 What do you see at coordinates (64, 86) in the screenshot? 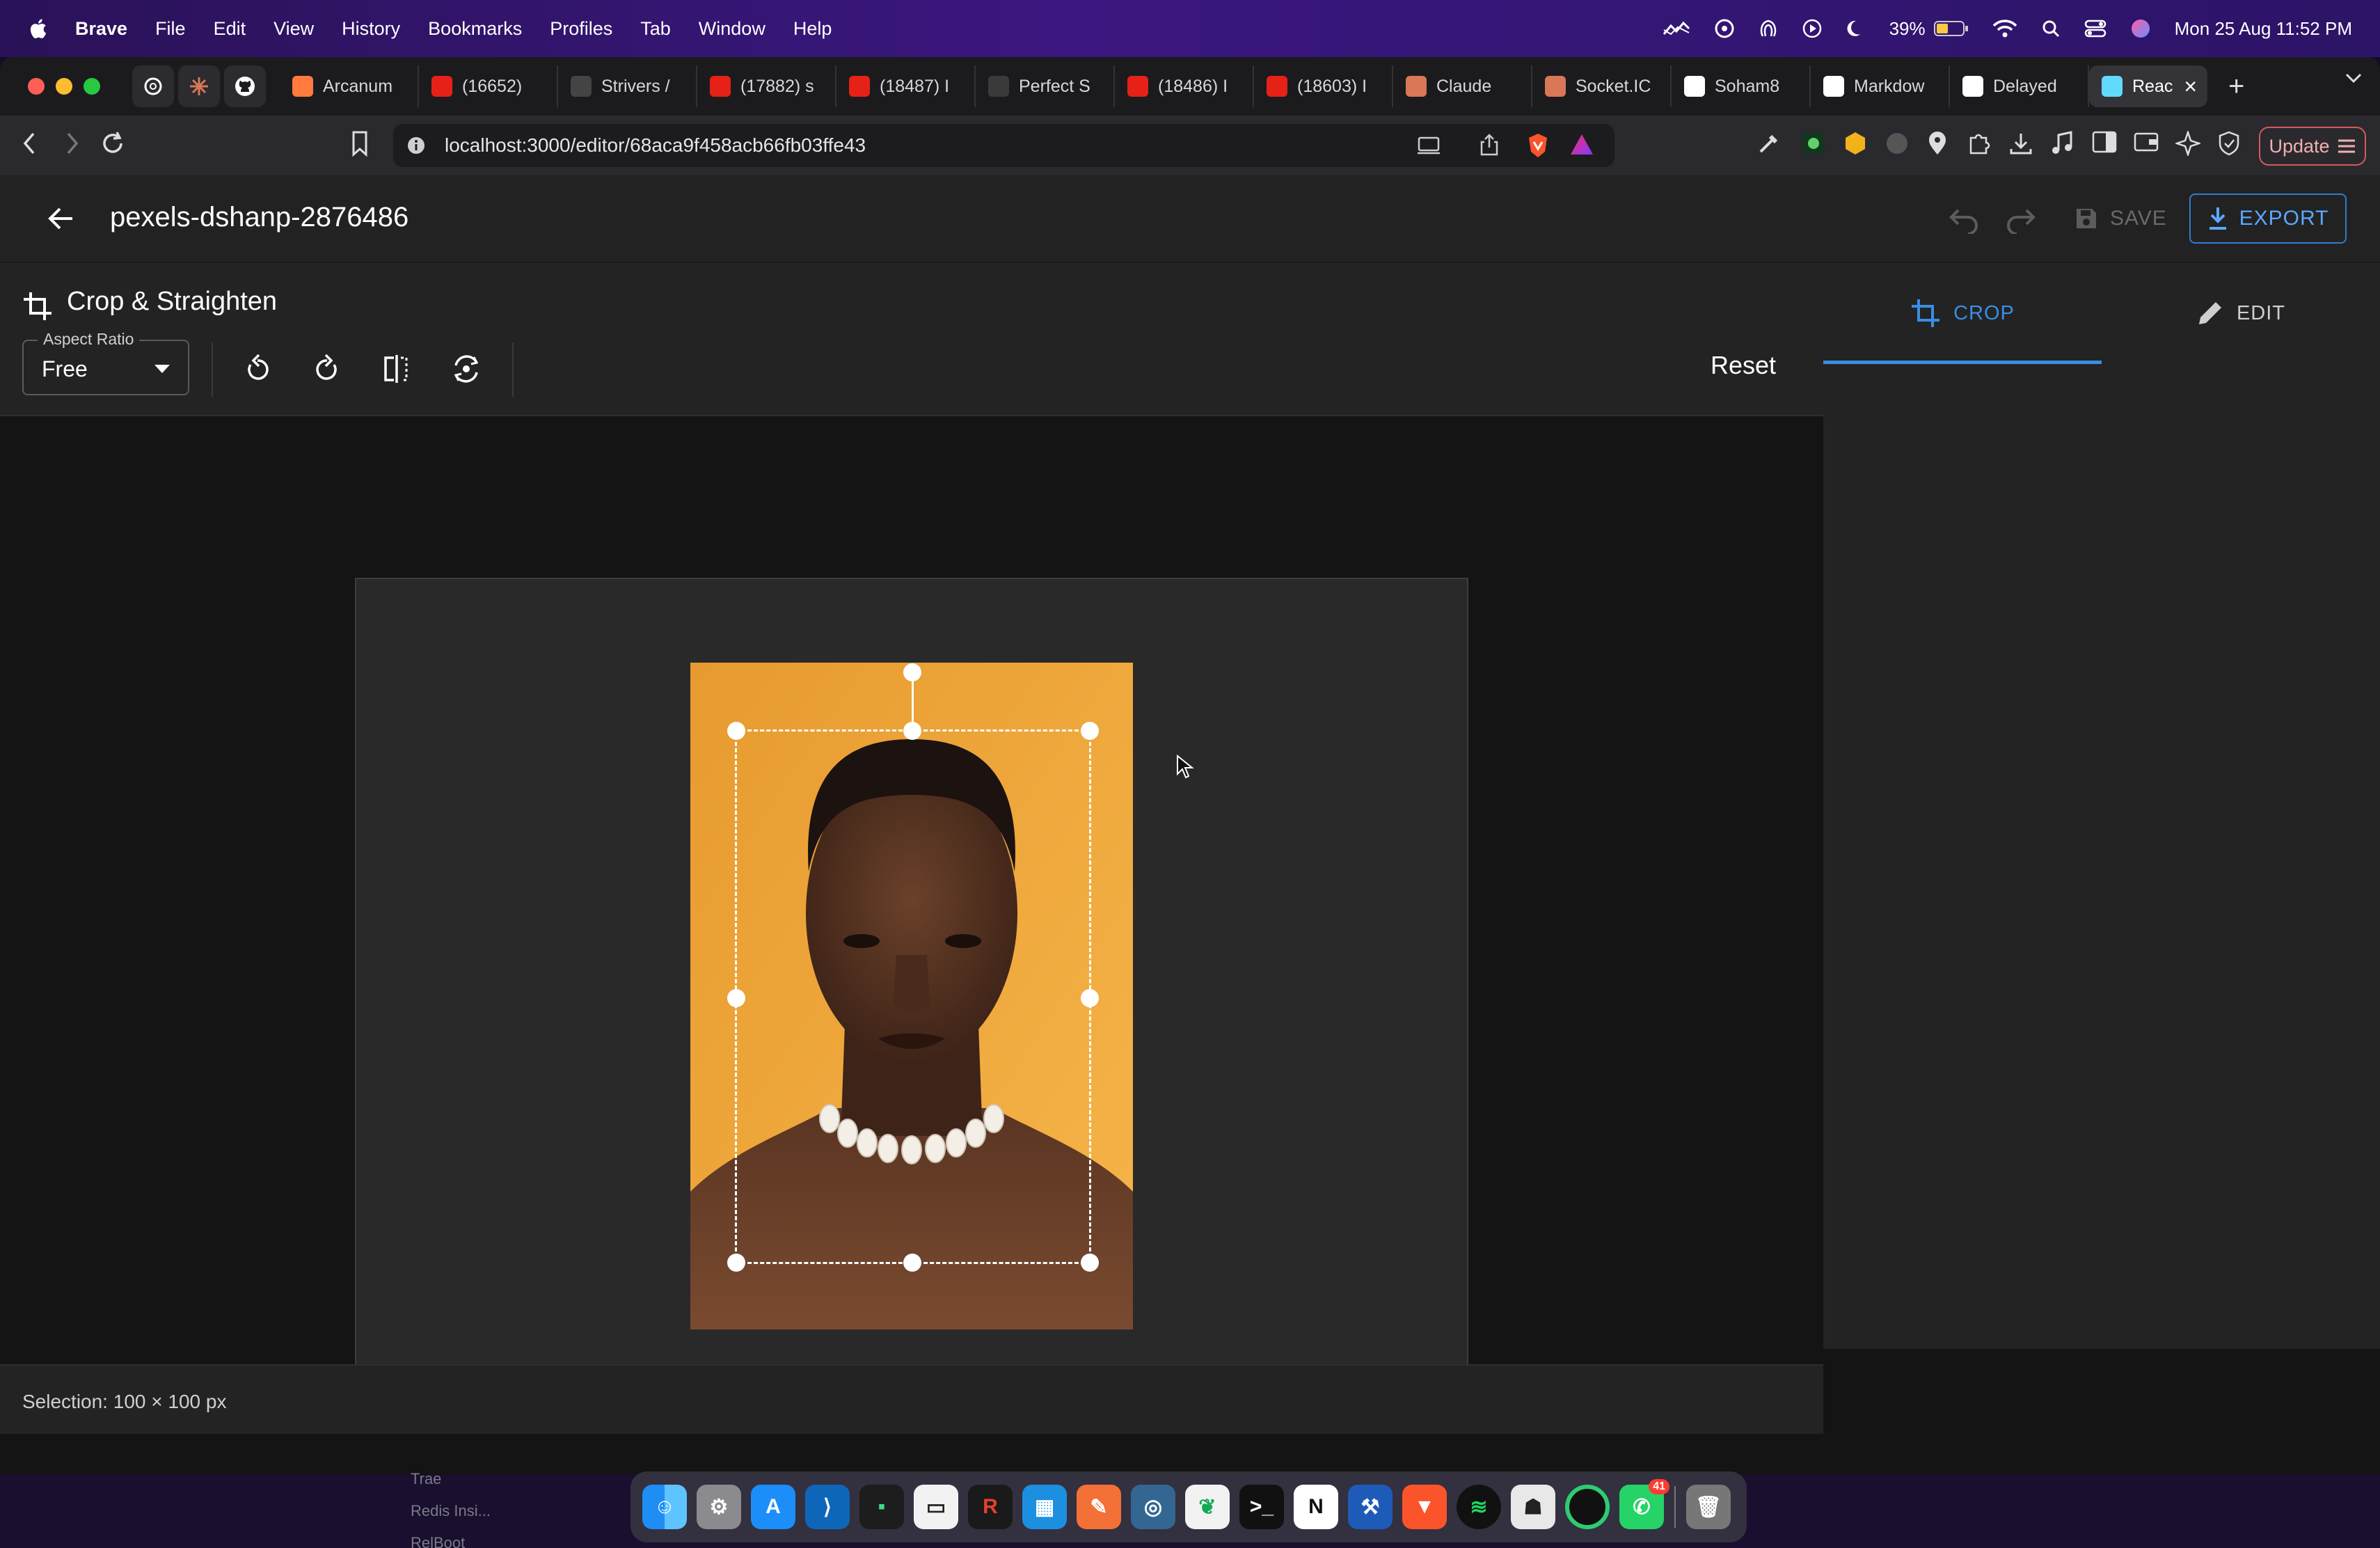
I see `minimize-window-button` at bounding box center [64, 86].